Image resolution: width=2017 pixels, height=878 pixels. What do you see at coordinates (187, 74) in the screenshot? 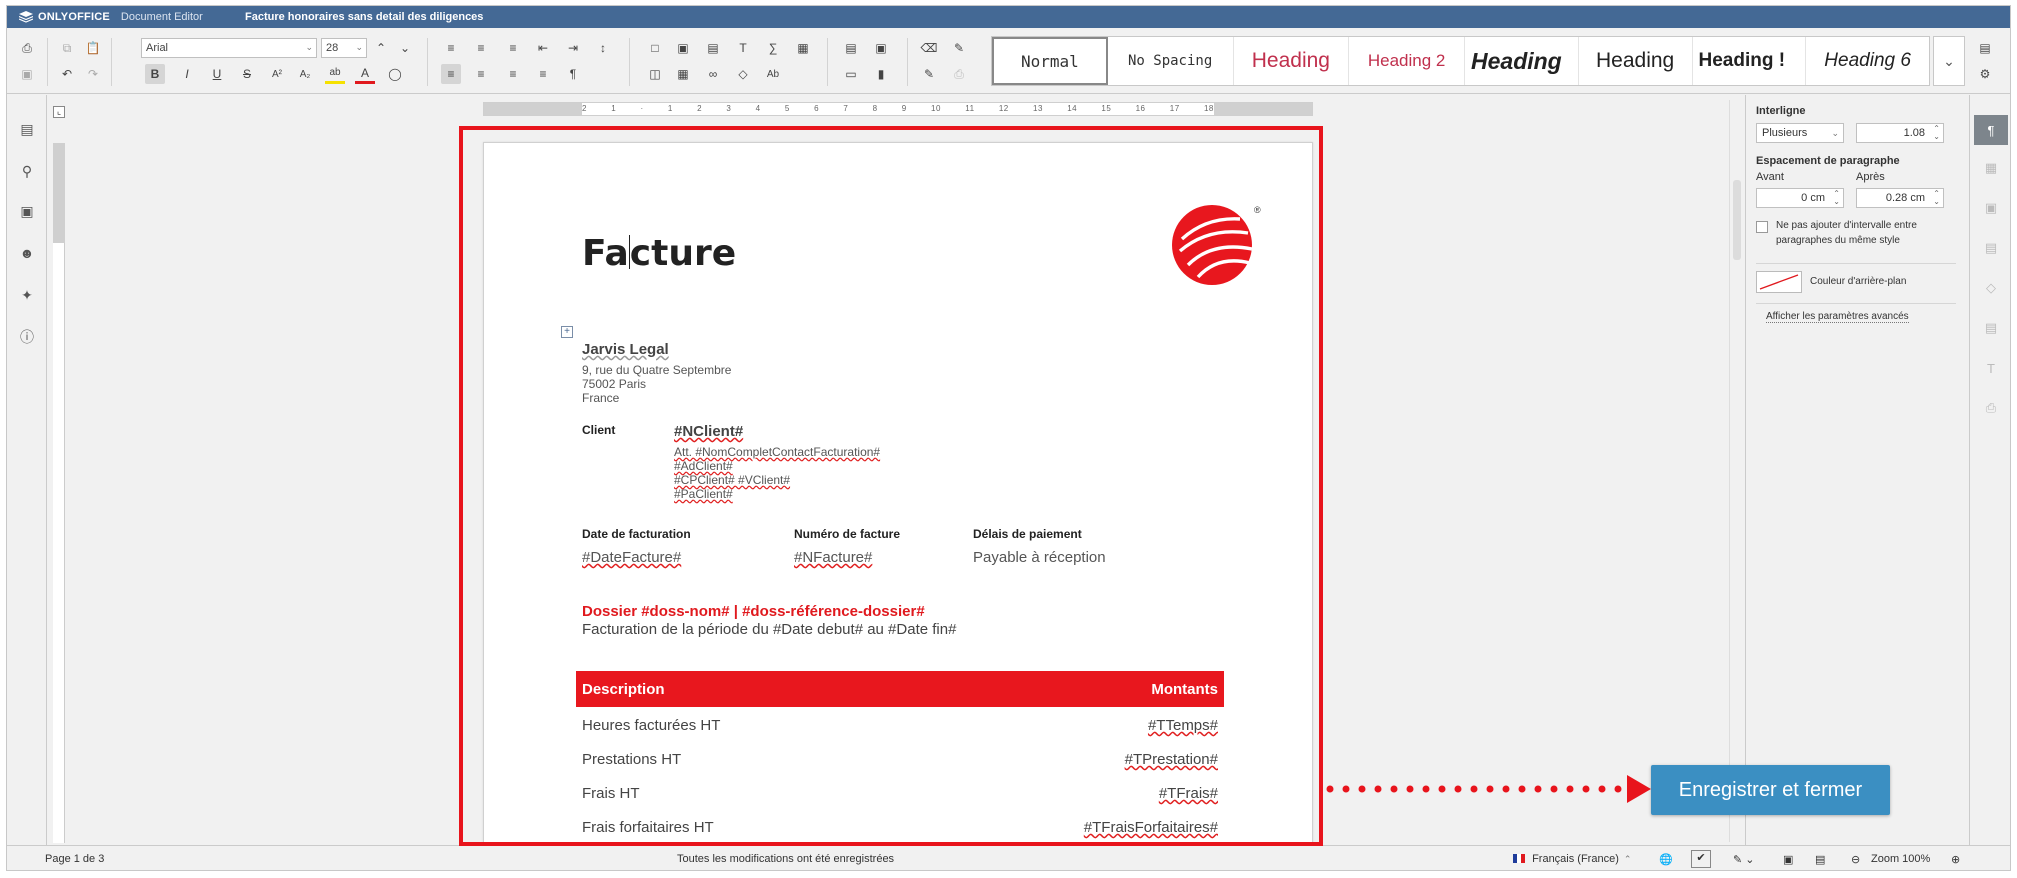
I see `italic-icon: I` at bounding box center [187, 74].